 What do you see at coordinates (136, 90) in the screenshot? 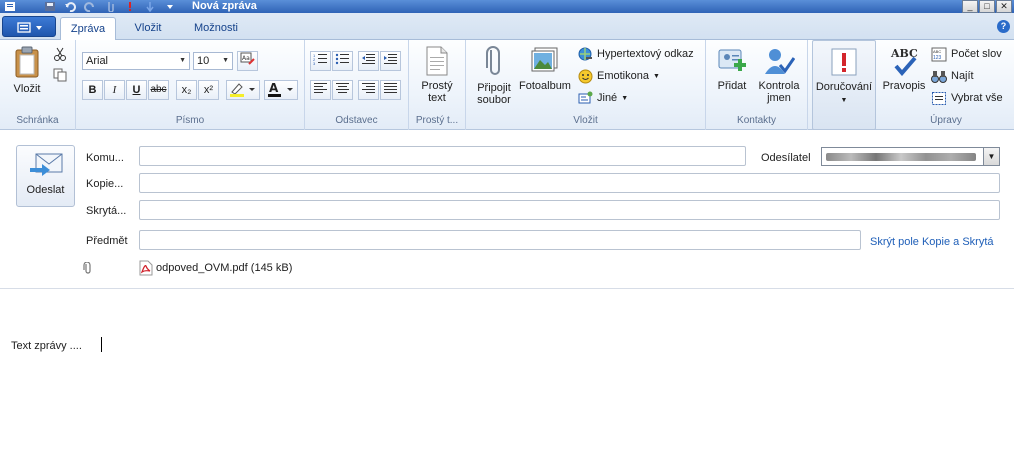
I see `underline-button: U` at bounding box center [136, 90].